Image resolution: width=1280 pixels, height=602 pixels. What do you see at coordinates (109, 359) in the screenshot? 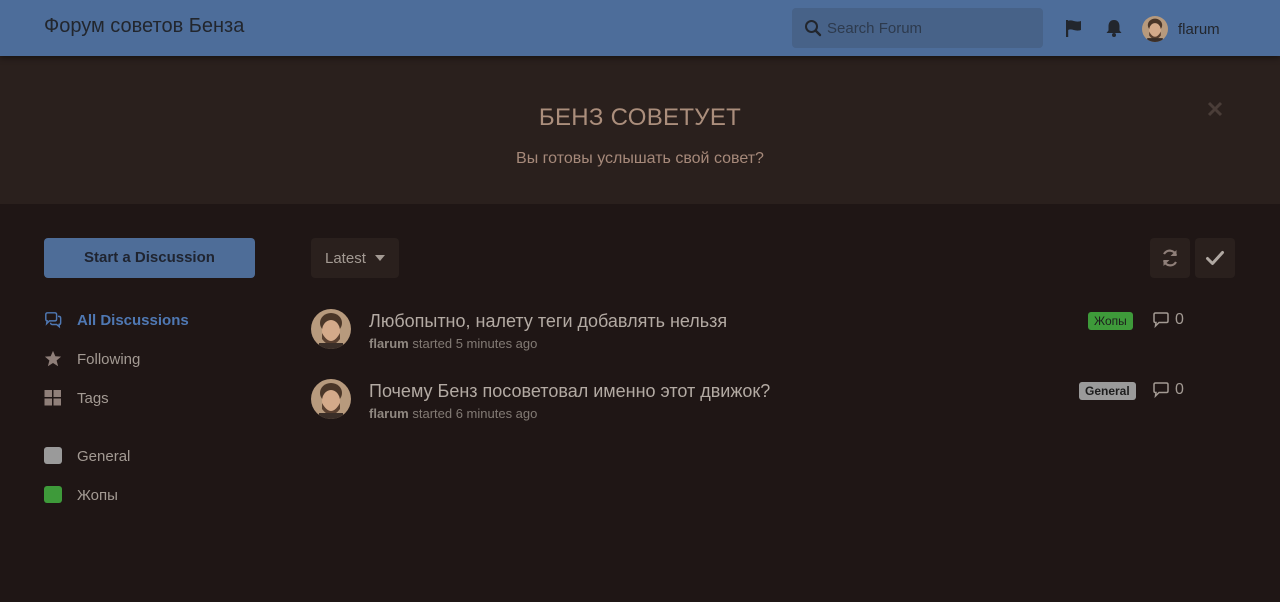
I see `sidebar-item-label: Following` at bounding box center [109, 359].